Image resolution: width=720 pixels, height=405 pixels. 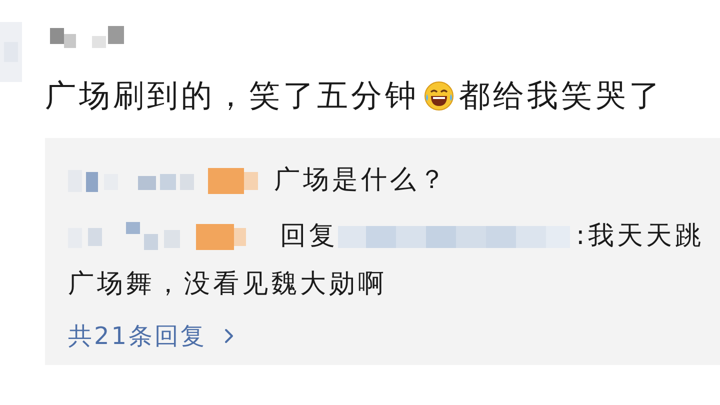 What do you see at coordinates (232, 96) in the screenshot?
I see `post-text: 广场刷到的，笑了五分钟` at bounding box center [232, 96].